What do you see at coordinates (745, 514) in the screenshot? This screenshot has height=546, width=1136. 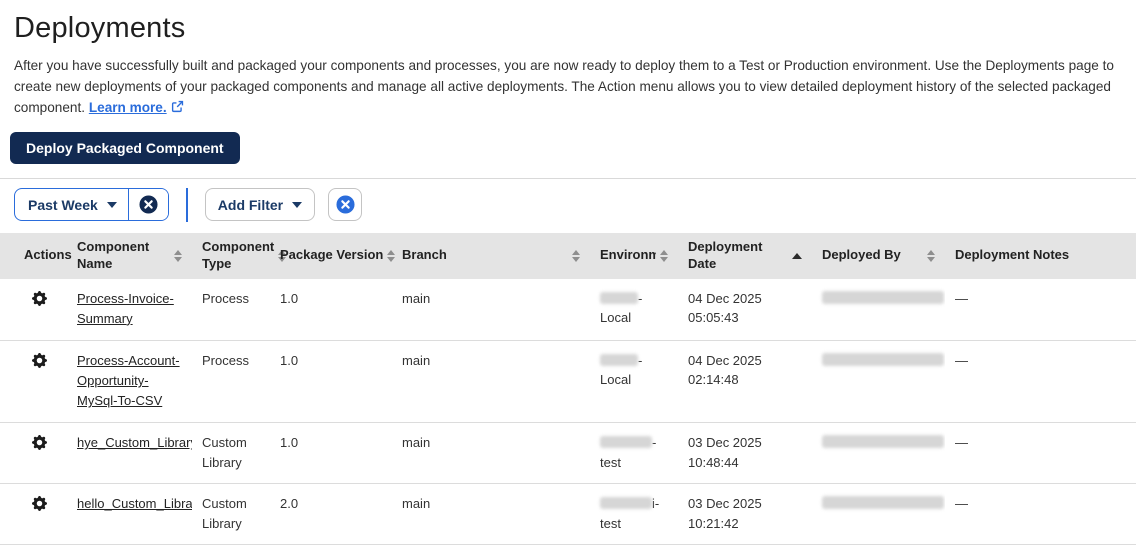 I see `deployment-date-cell: 03 Dec 2025 10:21:42` at bounding box center [745, 514].